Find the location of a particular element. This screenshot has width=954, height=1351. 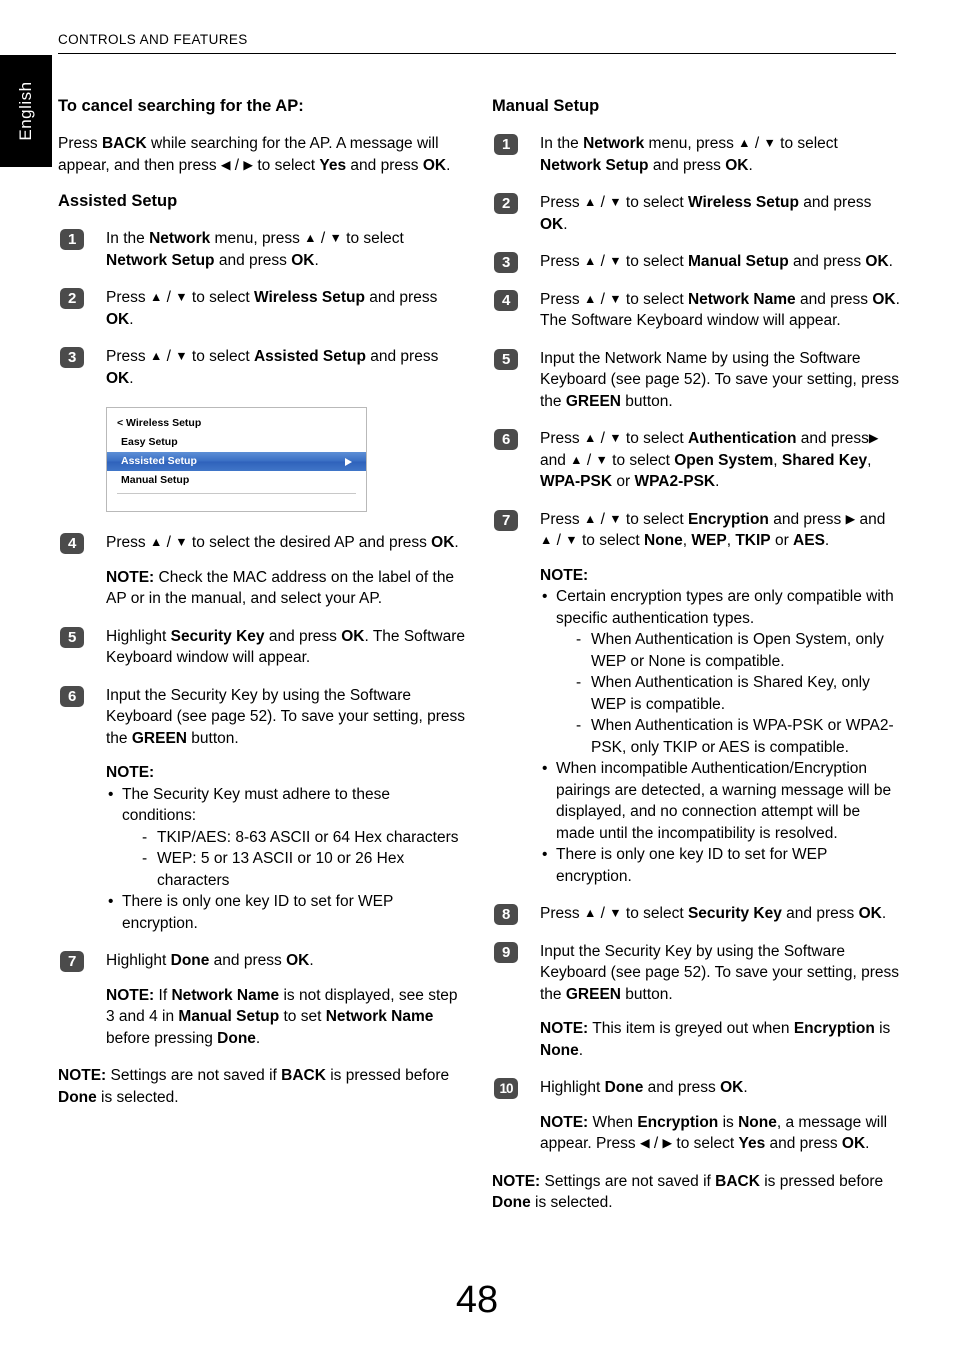

menu-assisted-setup: Assisted Setup is located at coordinates (309, 356).